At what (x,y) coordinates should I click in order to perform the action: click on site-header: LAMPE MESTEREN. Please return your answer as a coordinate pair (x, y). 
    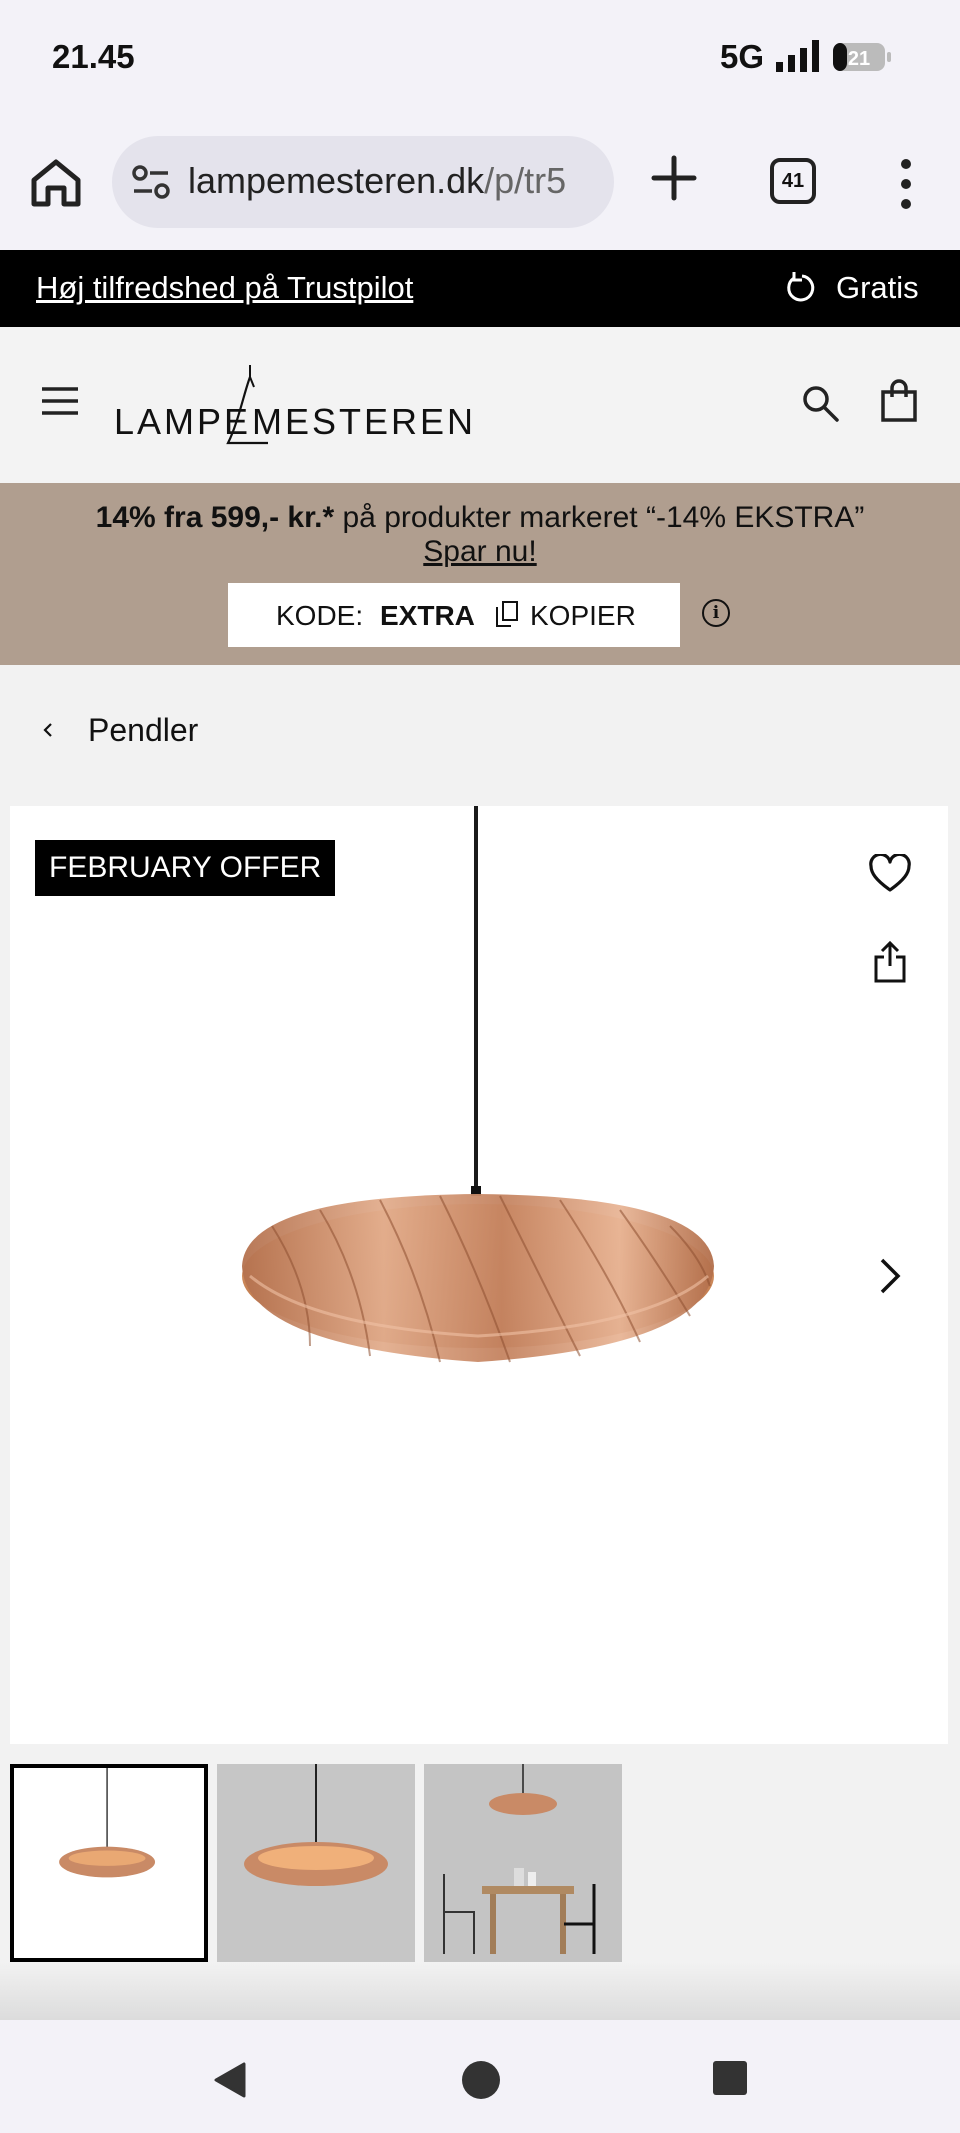
    Looking at the image, I should click on (480, 405).